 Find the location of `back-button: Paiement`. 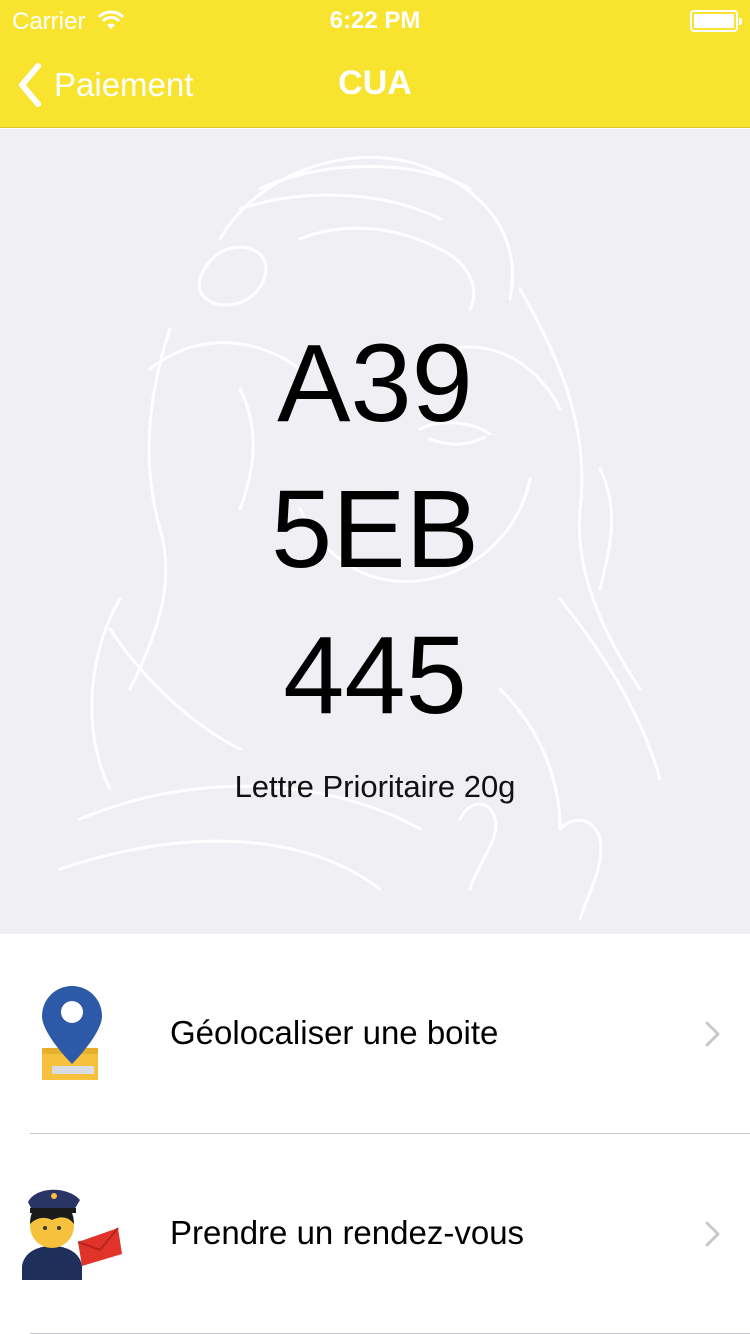

back-button: Paiement is located at coordinates (103, 85).